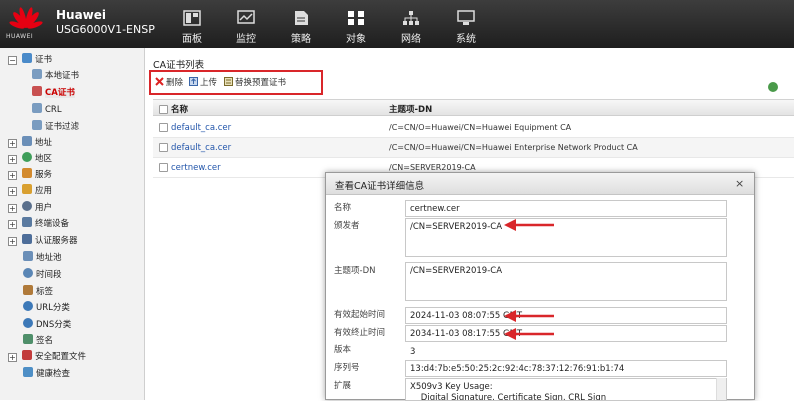  I want to click on nav-monitor: 监控, so click(246, 27).